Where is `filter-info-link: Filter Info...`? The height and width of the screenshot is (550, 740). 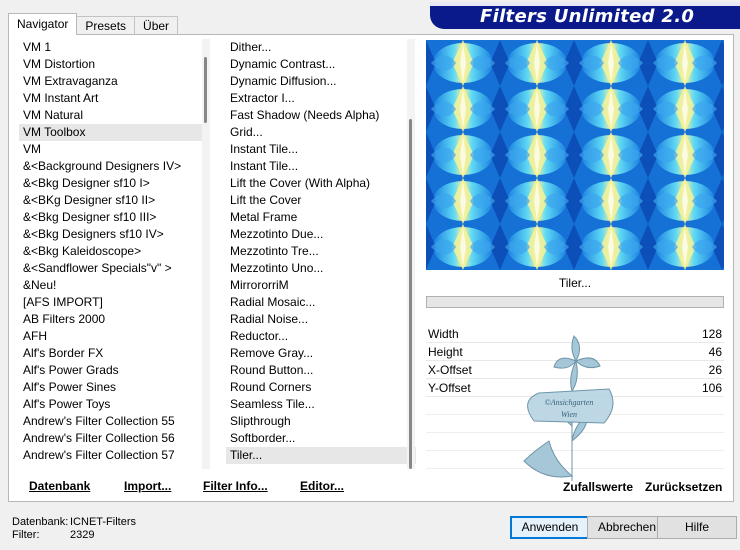
filter-info-link: Filter Info... is located at coordinates (235, 486).